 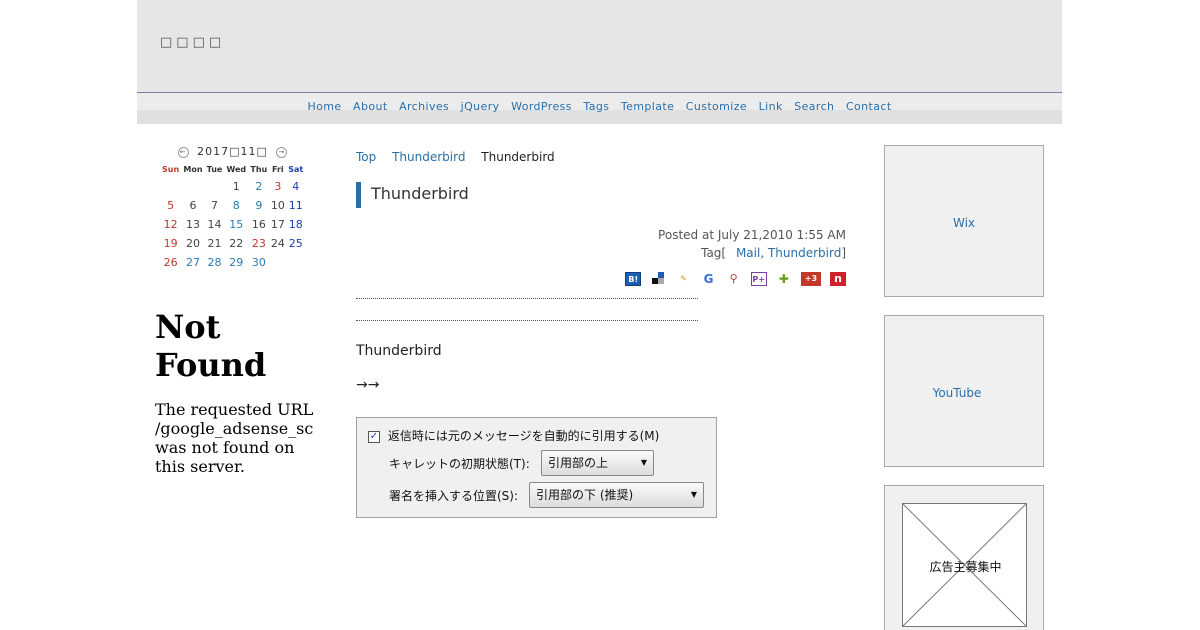 What do you see at coordinates (658, 278) in the screenshot?
I see `delicious-icon` at bounding box center [658, 278].